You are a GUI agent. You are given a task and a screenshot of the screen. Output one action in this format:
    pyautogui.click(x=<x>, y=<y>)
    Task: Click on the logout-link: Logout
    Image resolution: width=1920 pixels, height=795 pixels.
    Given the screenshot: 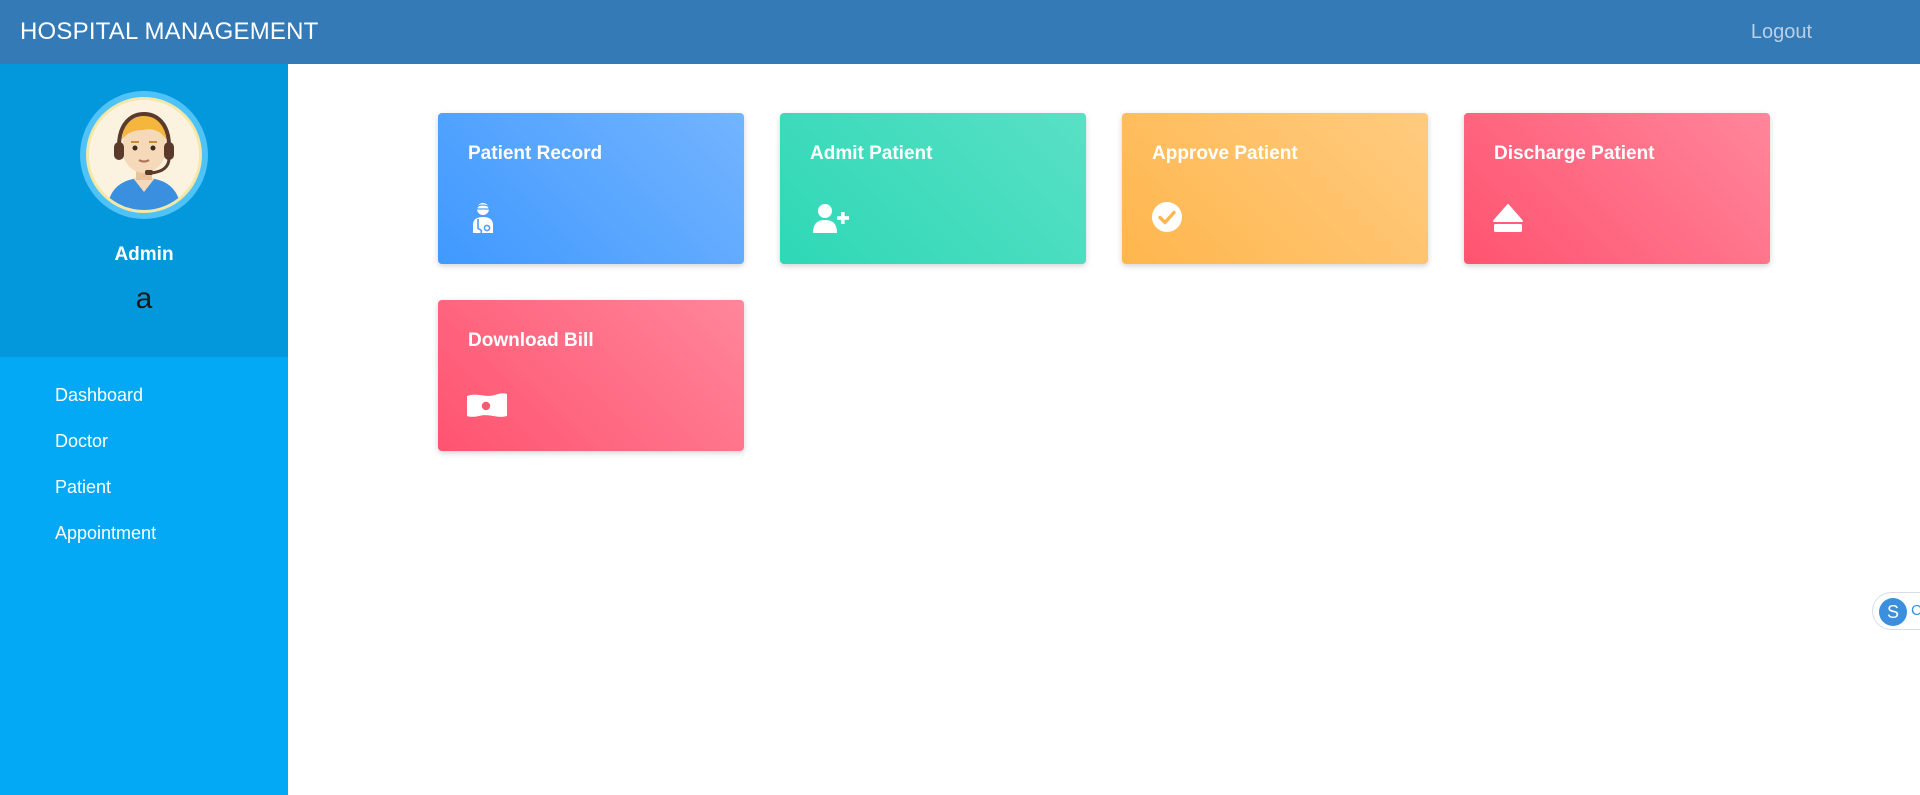 What is the action you would take?
    pyautogui.click(x=1781, y=32)
    